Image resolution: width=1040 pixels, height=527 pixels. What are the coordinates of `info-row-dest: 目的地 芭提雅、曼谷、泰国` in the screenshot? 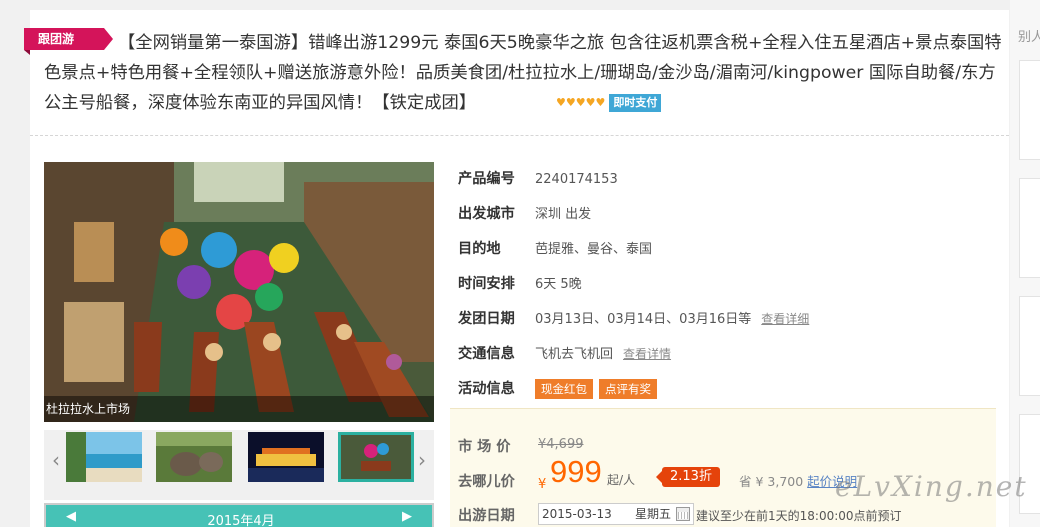 It's located at (555, 249).